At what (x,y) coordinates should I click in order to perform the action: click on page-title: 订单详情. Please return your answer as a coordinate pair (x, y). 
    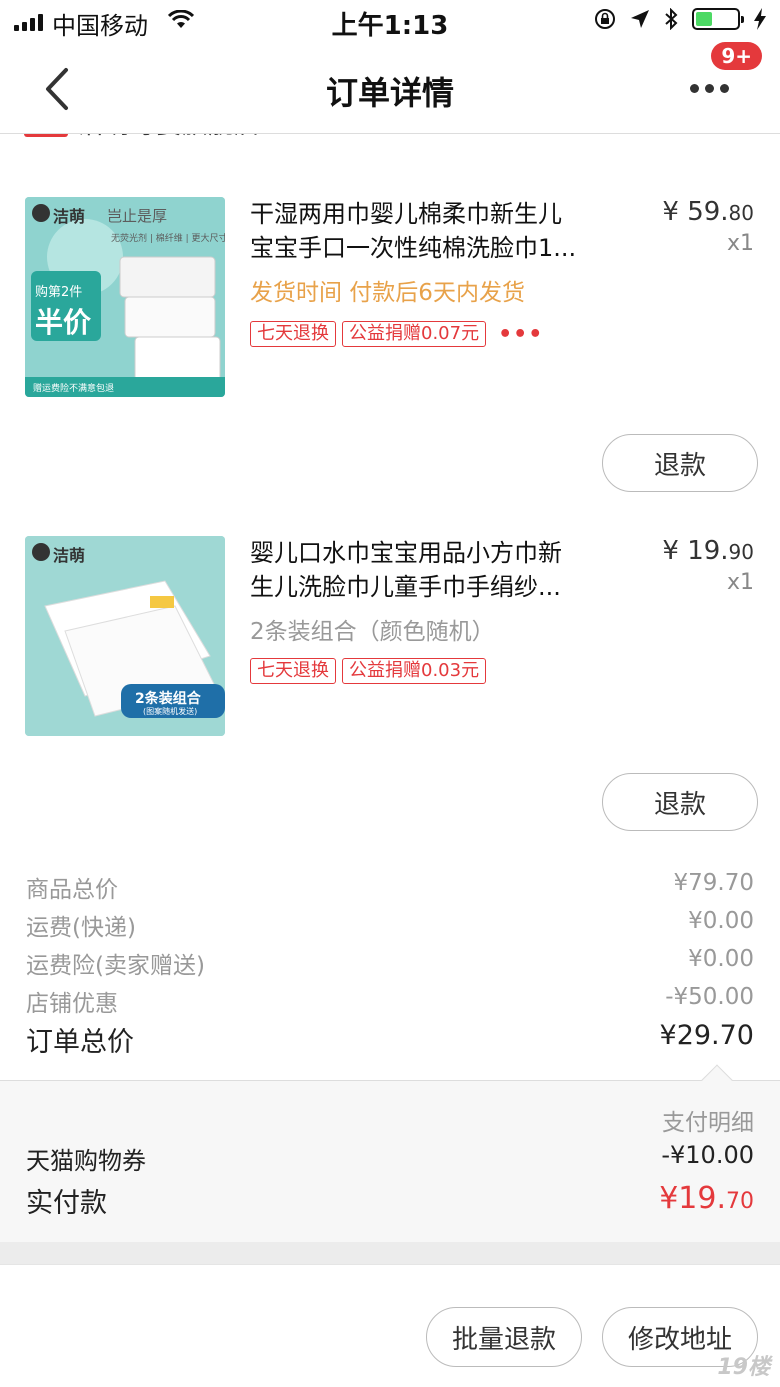
    Looking at the image, I should click on (389, 93).